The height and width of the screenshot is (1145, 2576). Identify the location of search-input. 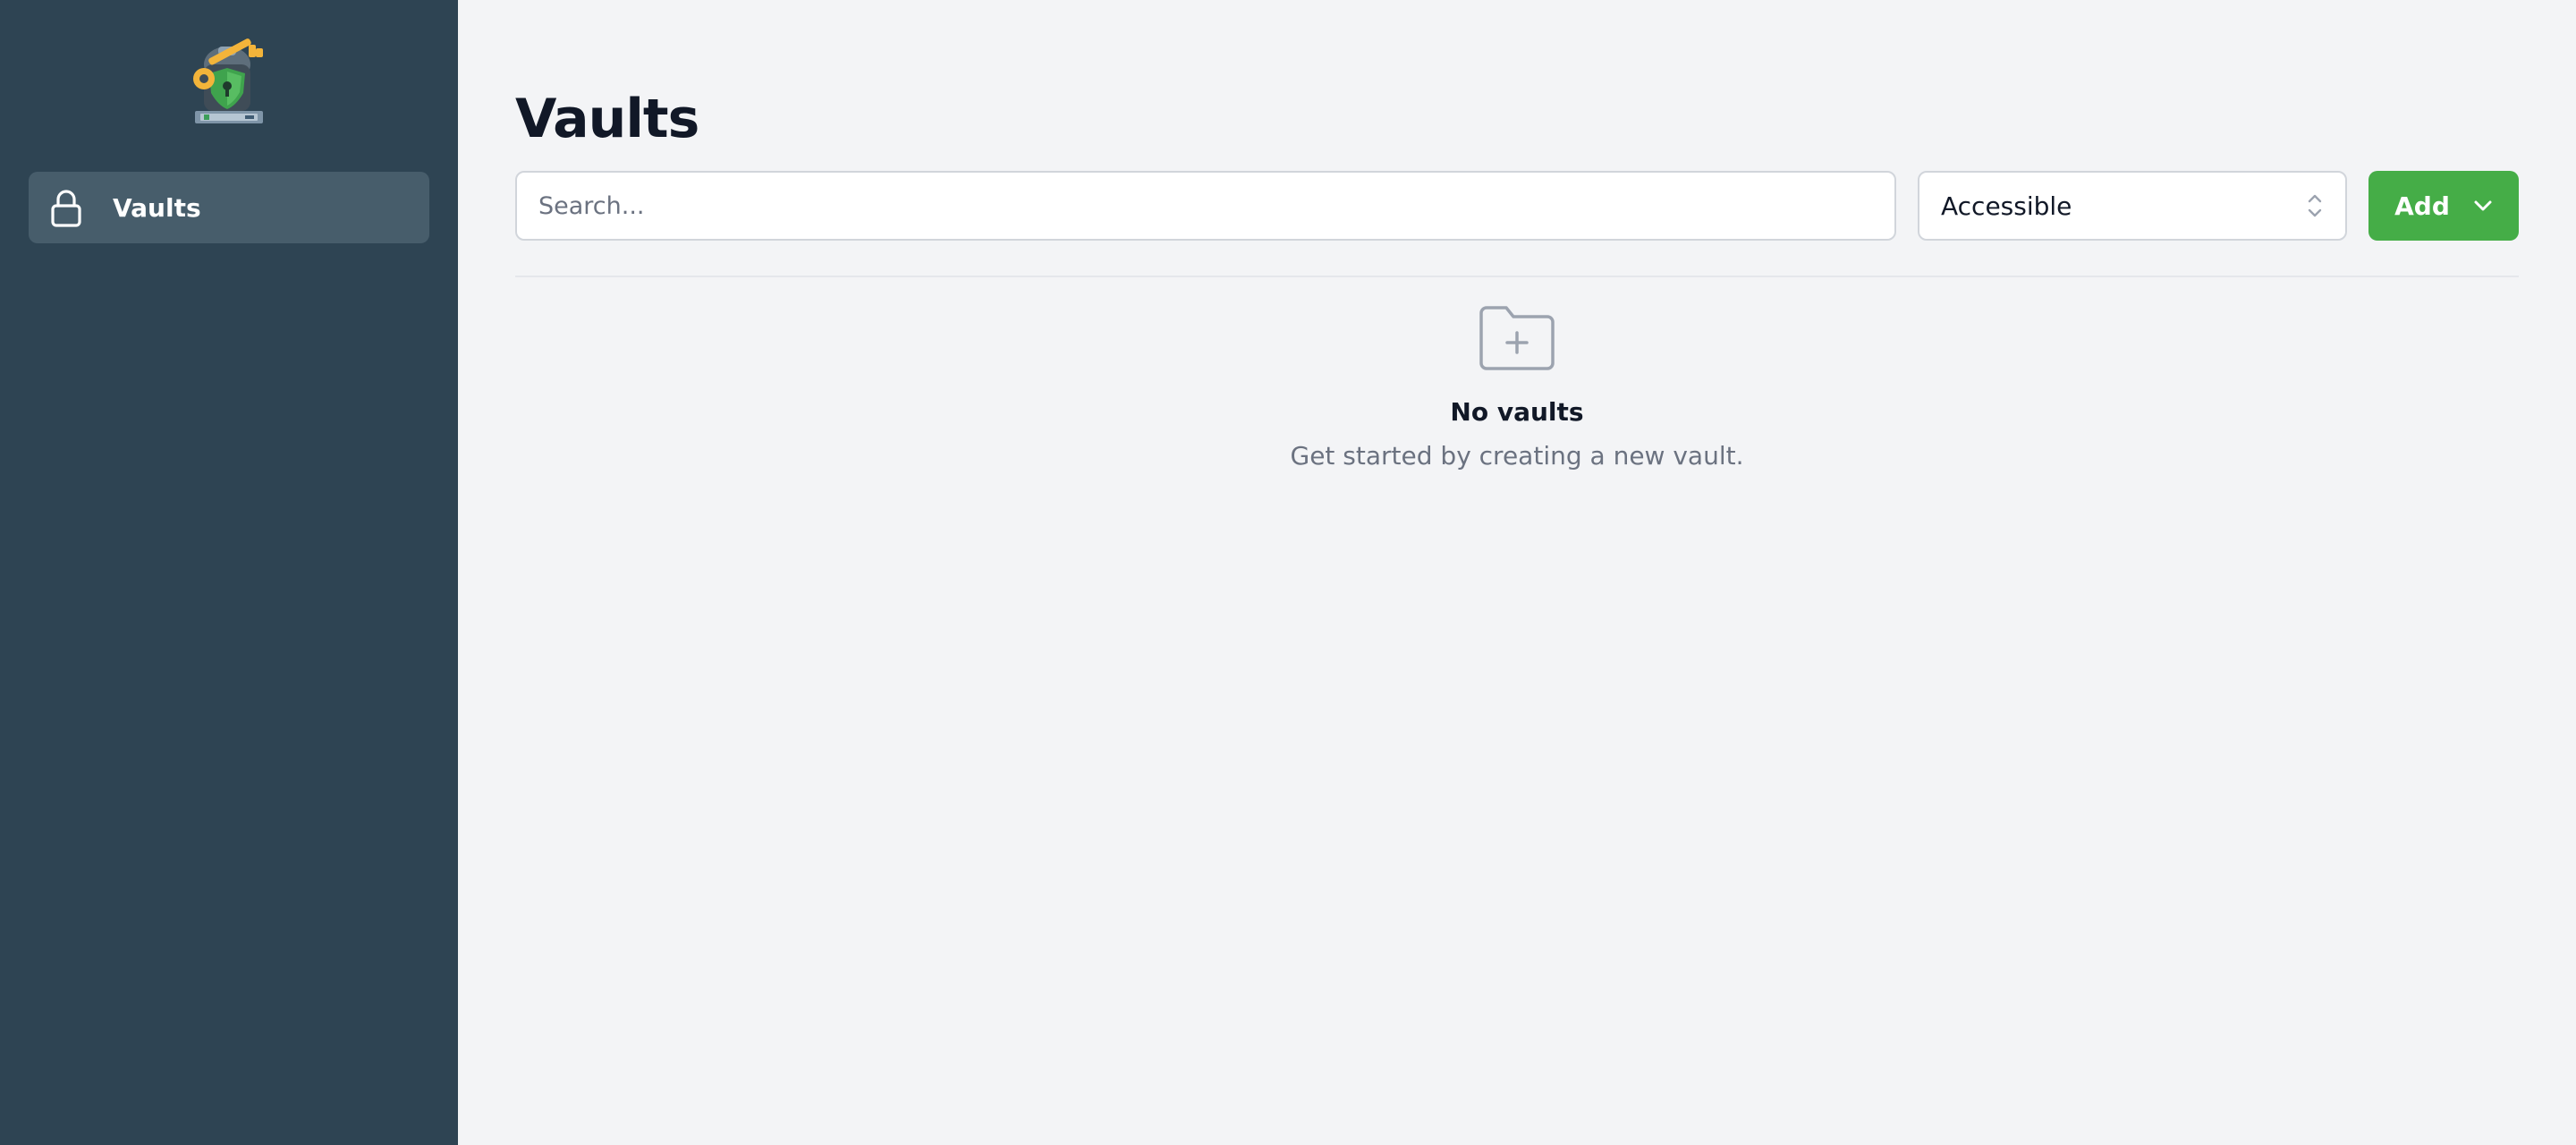
(1205, 206).